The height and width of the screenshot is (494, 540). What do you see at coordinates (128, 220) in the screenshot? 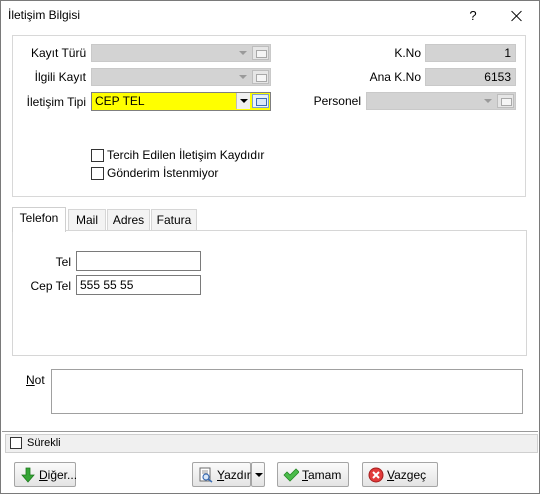
I see `tab-adres: Adres` at bounding box center [128, 220].